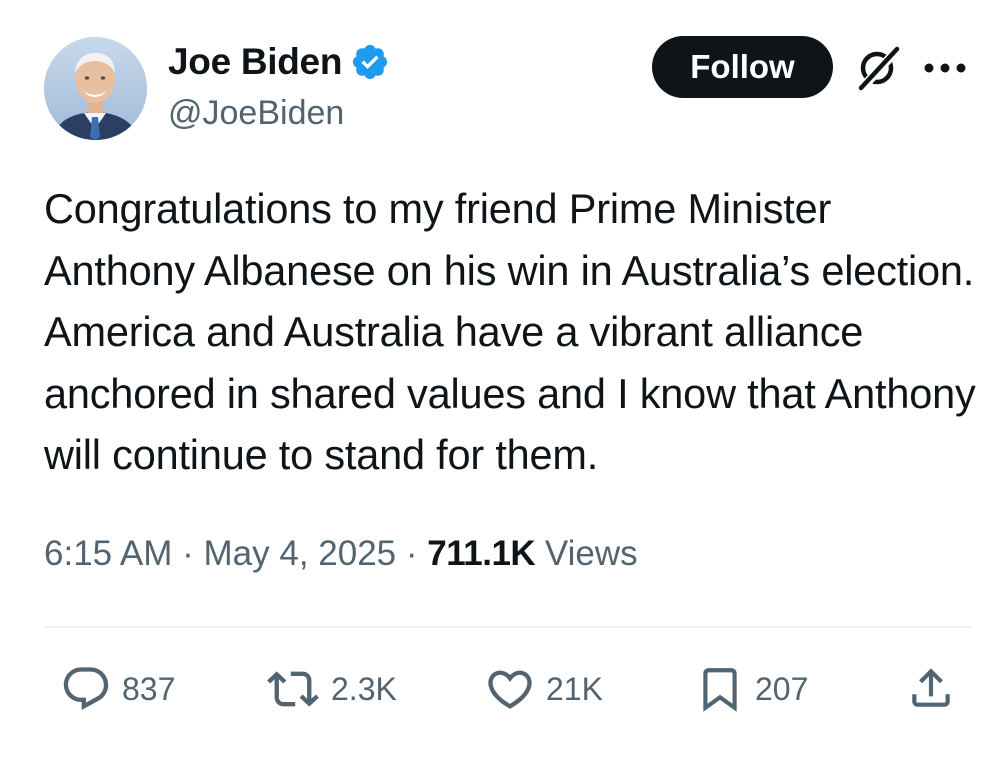 This screenshot has width=1000, height=769. What do you see at coordinates (945, 68) in the screenshot?
I see `more-options-icon` at bounding box center [945, 68].